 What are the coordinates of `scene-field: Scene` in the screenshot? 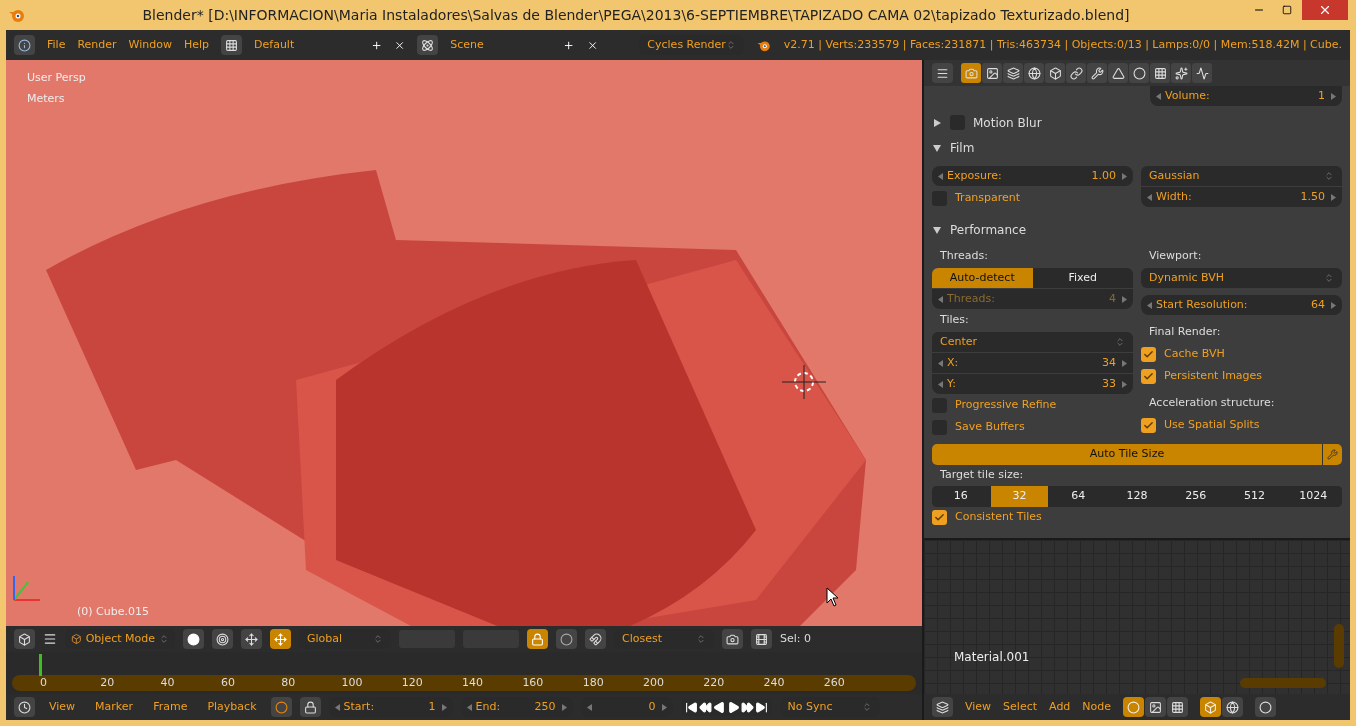 It's located at (501, 45).